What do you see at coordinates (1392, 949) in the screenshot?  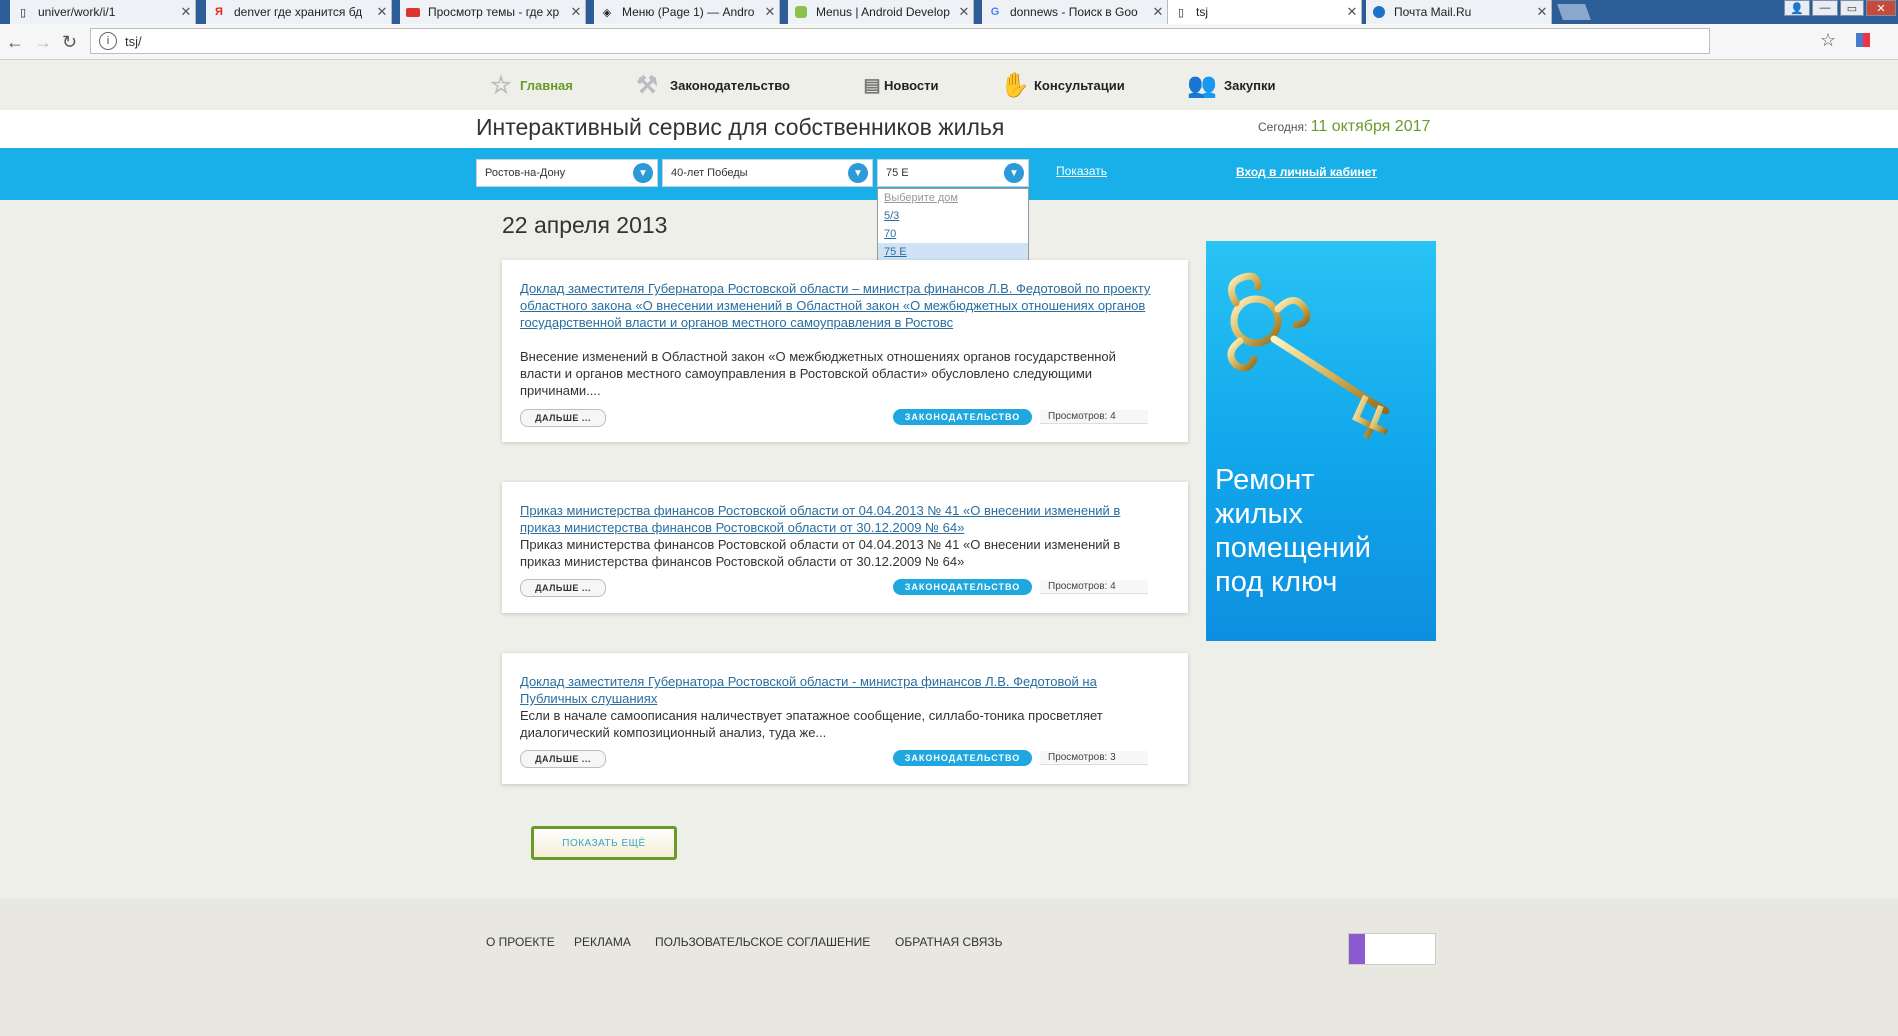 I see `counter-icon` at bounding box center [1392, 949].